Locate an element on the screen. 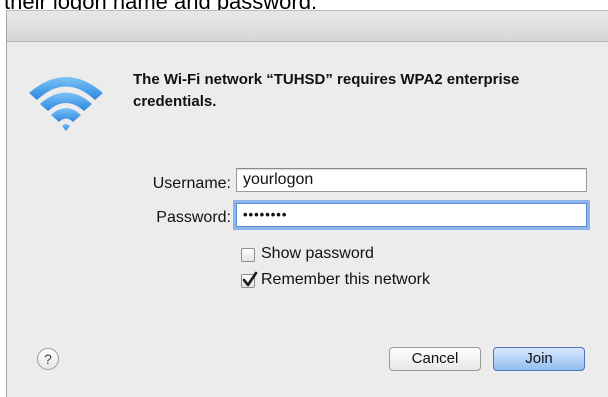 The image size is (608, 397). username-field: yourlogon is located at coordinates (411, 180).